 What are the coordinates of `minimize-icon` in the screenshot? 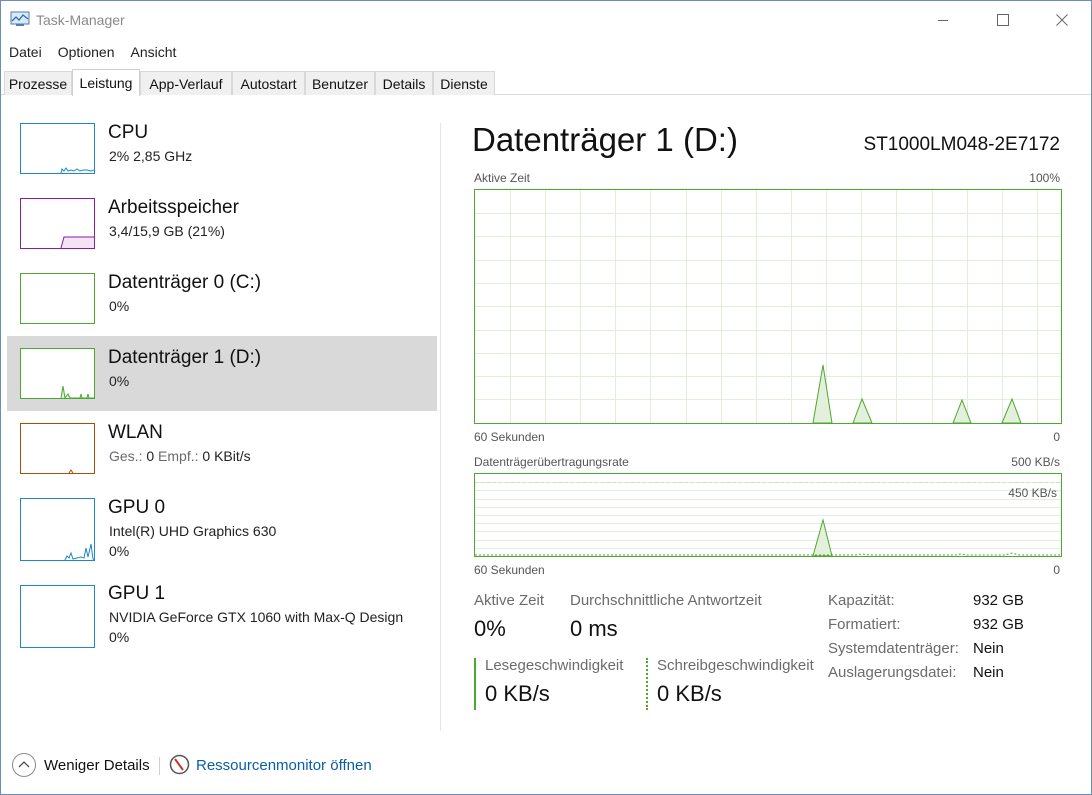 It's located at (943, 20).